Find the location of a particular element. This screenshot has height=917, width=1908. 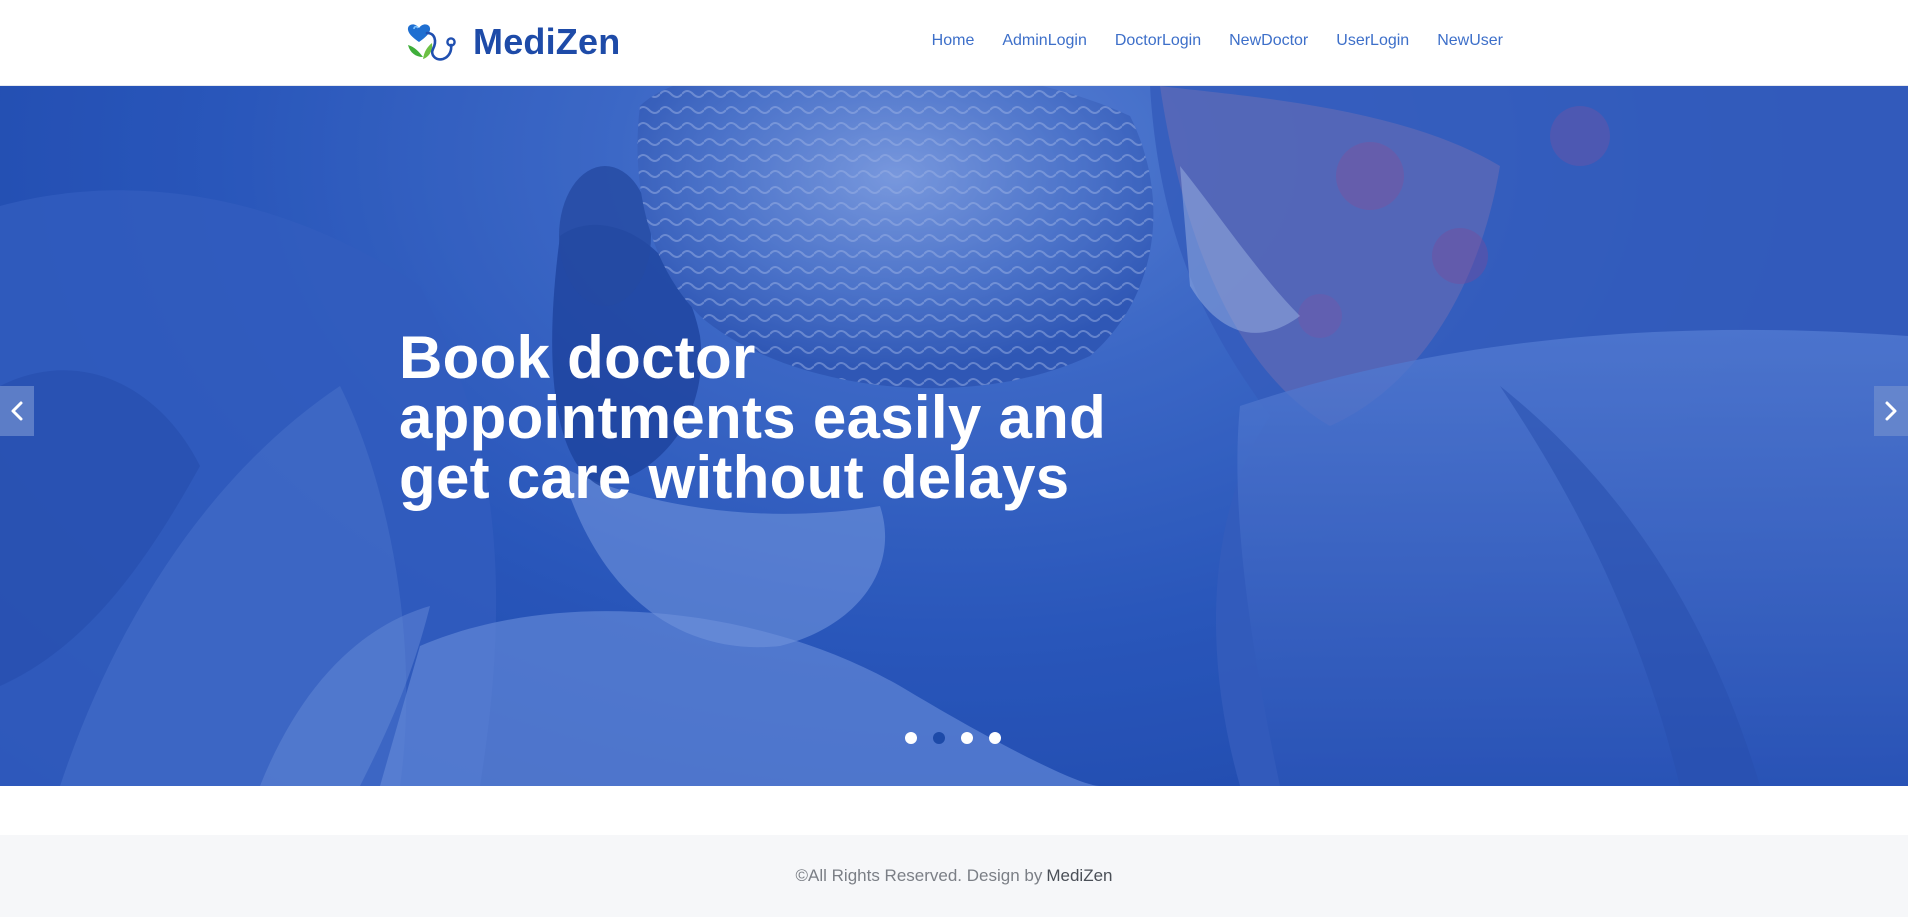

footer-brand-link: MediZen is located at coordinates (1079, 876).